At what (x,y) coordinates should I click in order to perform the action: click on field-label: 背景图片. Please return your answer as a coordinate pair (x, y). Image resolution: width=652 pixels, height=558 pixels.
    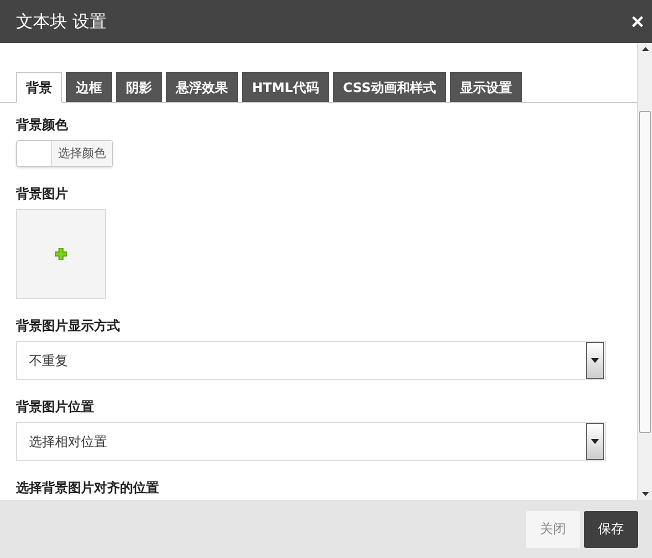
    Looking at the image, I should click on (42, 195).